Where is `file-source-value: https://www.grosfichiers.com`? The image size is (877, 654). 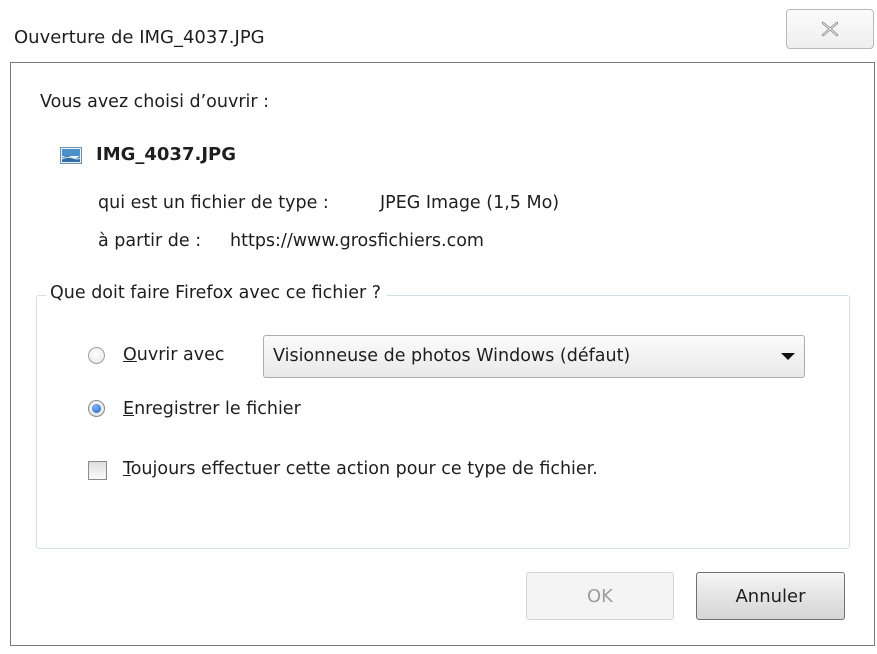 file-source-value: https://www.grosfichiers.com is located at coordinates (357, 241).